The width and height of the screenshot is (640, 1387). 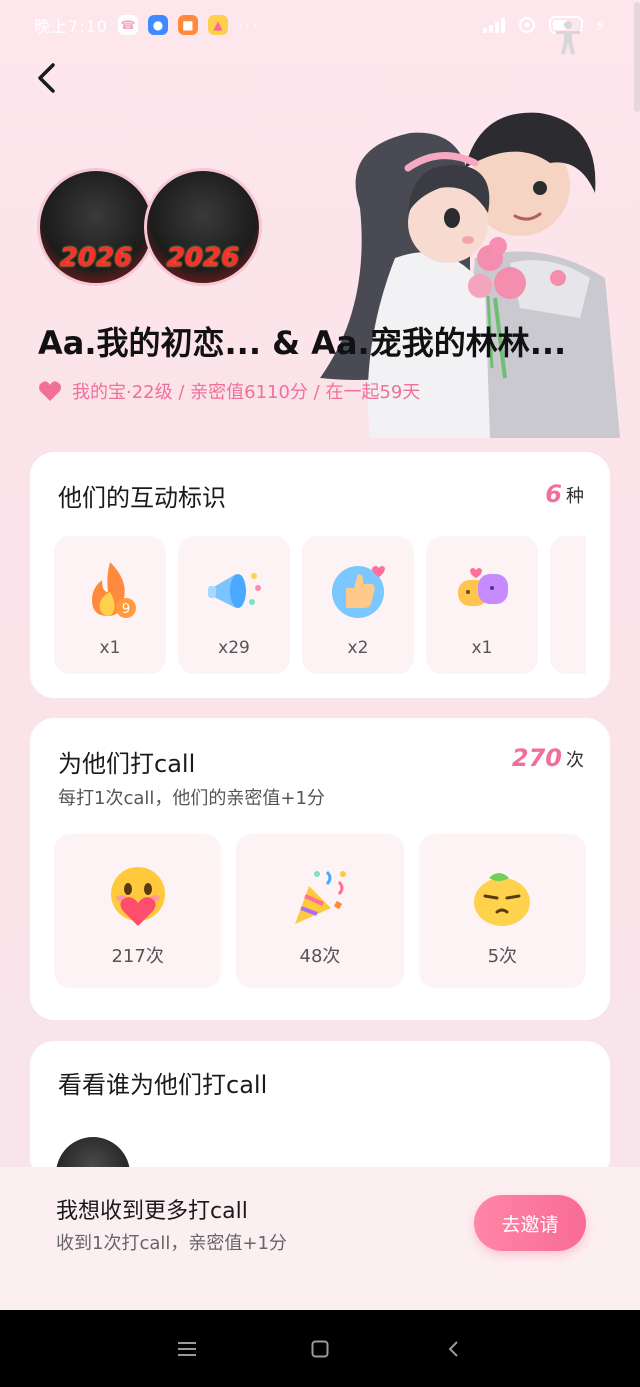 I want to click on call-option-sour-lemon: 5次, so click(x=502, y=911).